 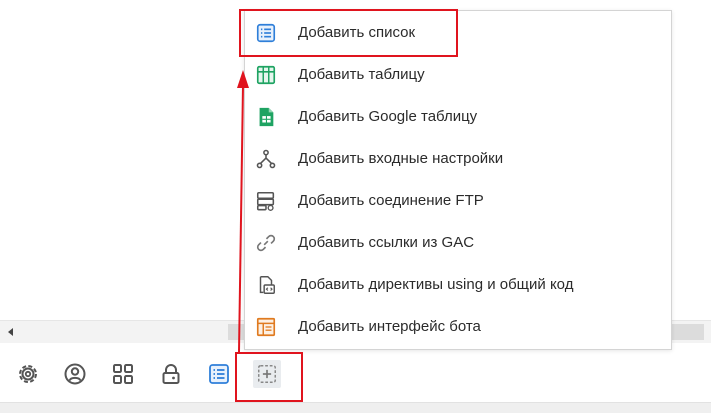 What do you see at coordinates (243, 211) in the screenshot?
I see `annotation-arrow` at bounding box center [243, 211].